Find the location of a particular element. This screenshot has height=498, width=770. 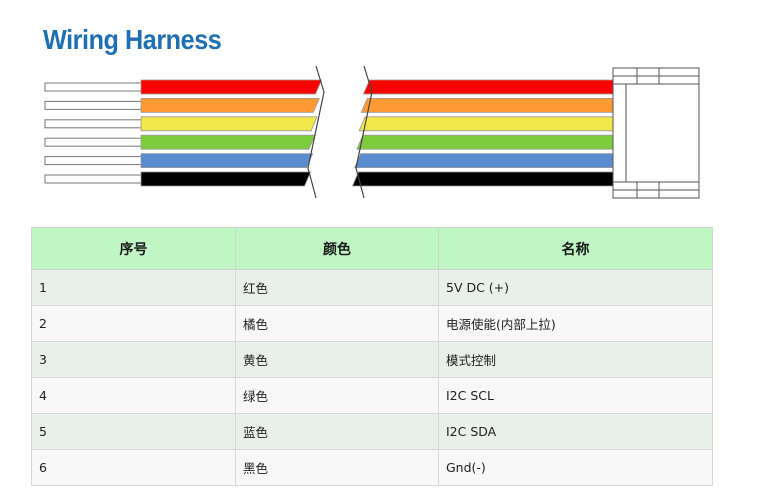

cell-color: 蓝色 is located at coordinates (337, 431).